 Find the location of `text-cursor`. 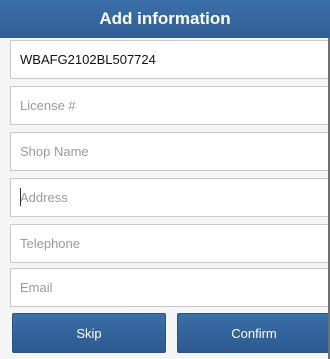

text-cursor is located at coordinates (20, 197).